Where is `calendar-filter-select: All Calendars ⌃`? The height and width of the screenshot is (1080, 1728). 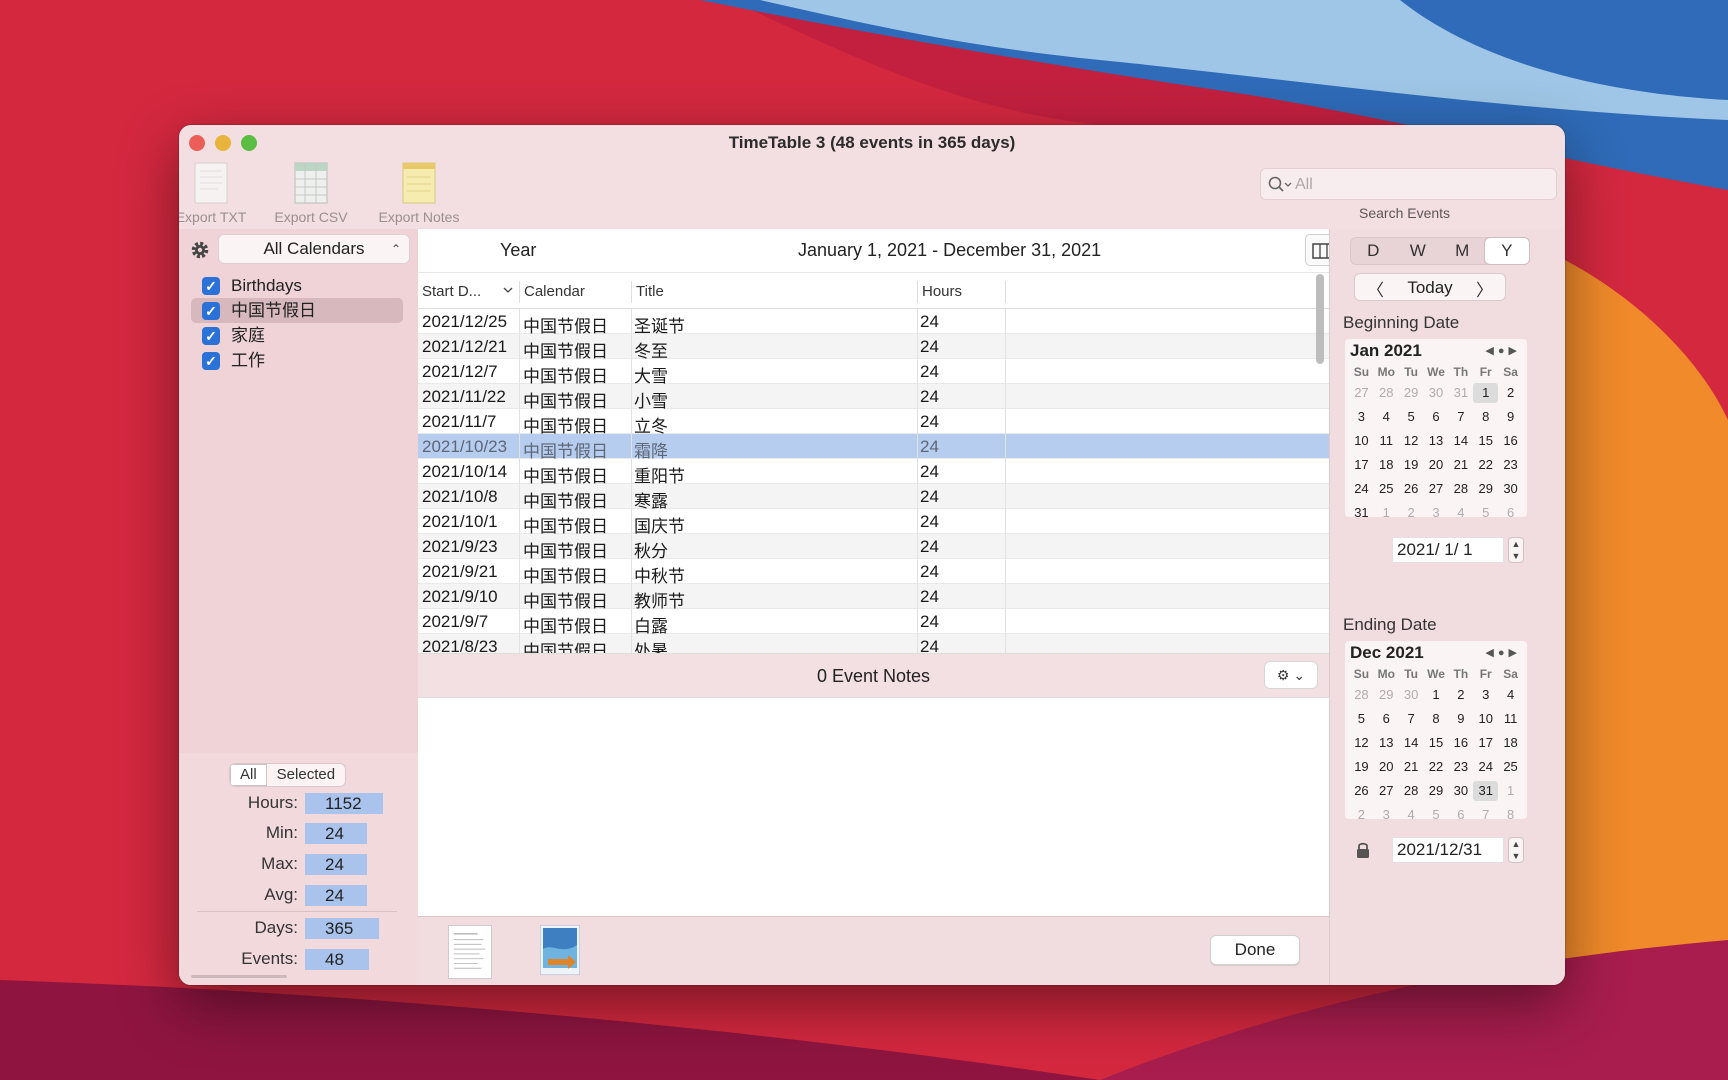 calendar-filter-select: All Calendars ⌃ is located at coordinates (314, 249).